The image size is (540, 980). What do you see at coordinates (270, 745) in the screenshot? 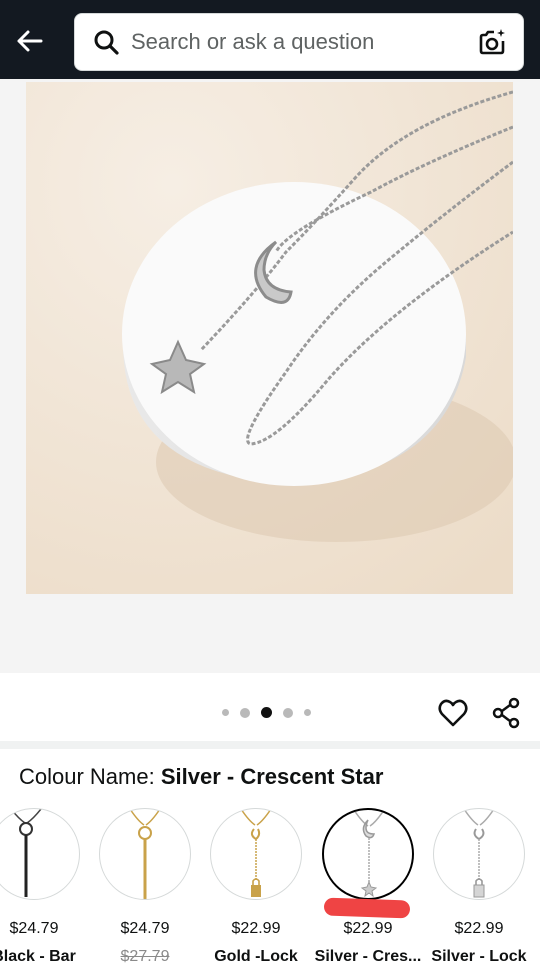
I see `section-divider` at bounding box center [270, 745].